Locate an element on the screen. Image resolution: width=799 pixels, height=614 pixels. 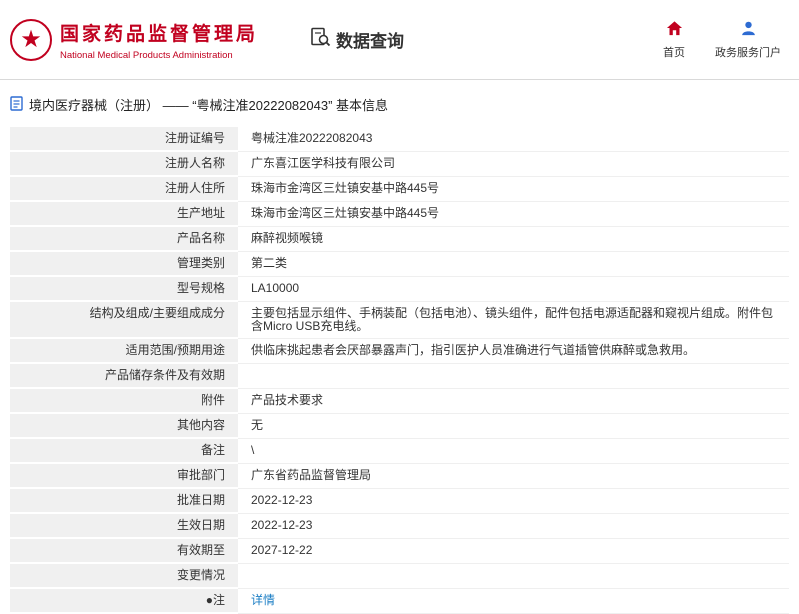
table-row: 生产地址 珠海市金湾区三灶镇安基中路445号 is located at coordinates (399, 214).